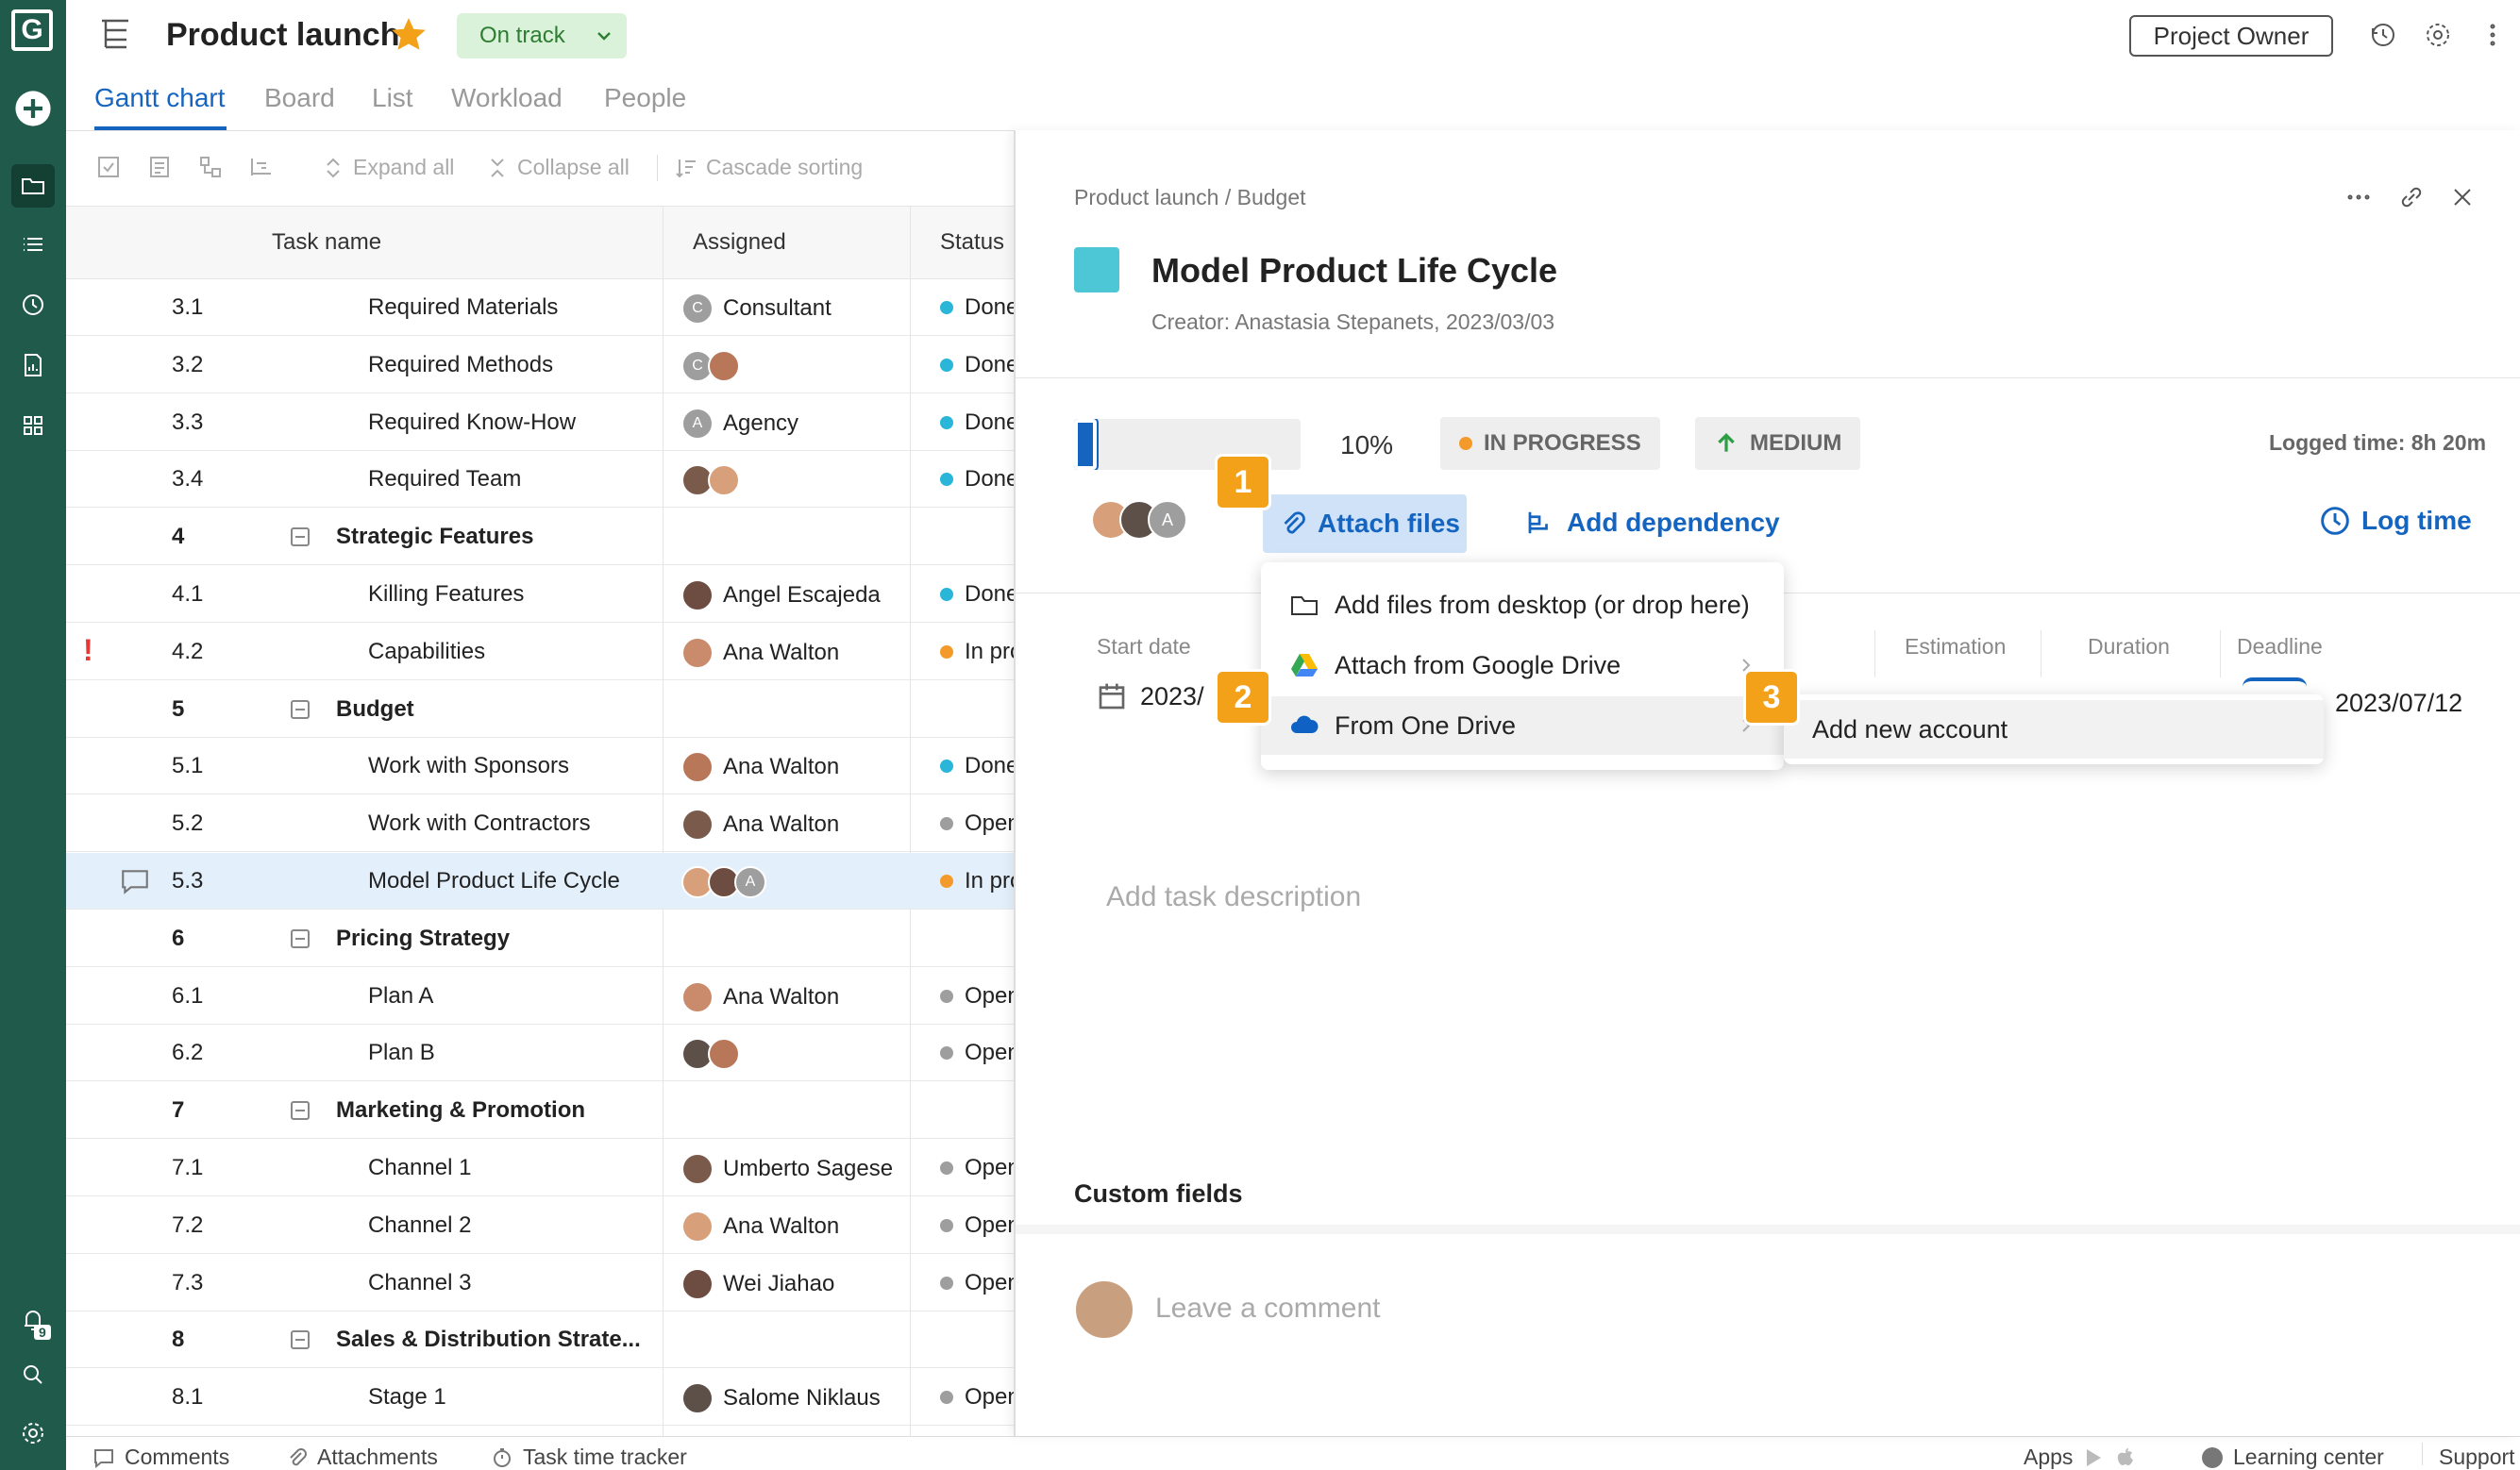 This screenshot has width=2520, height=1470. Describe the element at coordinates (540, 939) in the screenshot. I see `task-group-row: 6 Pricing Strategy` at that location.